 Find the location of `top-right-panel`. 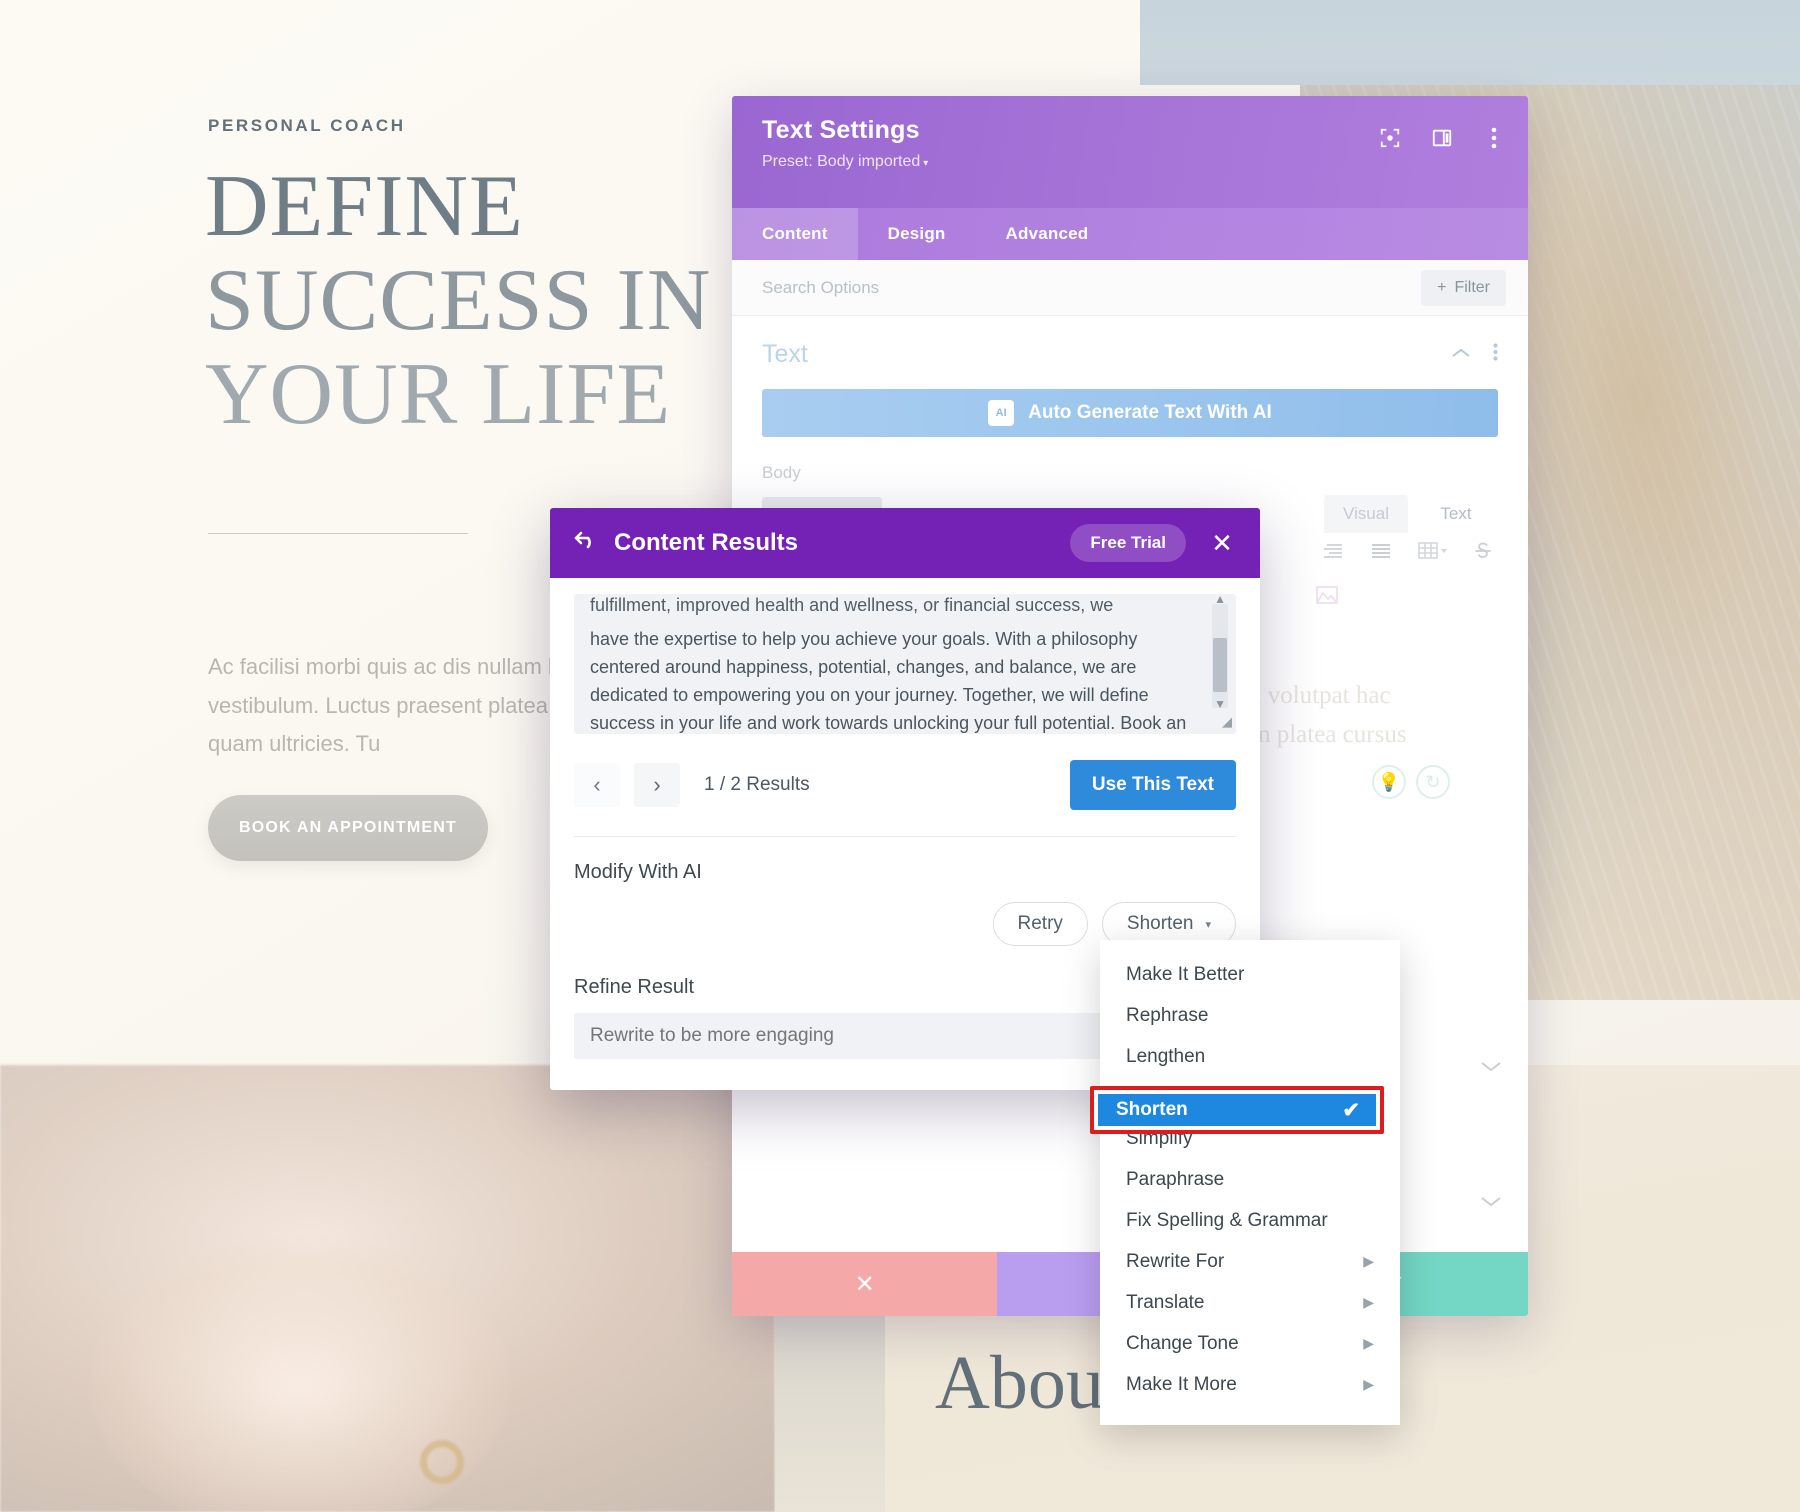

top-right-panel is located at coordinates (1470, 42).